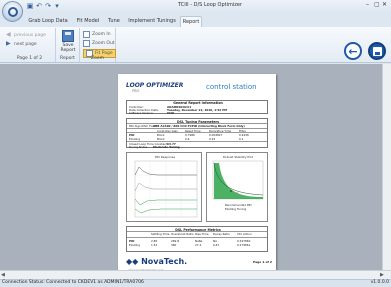  I want to click on application-menu-button, so click(12, 11).